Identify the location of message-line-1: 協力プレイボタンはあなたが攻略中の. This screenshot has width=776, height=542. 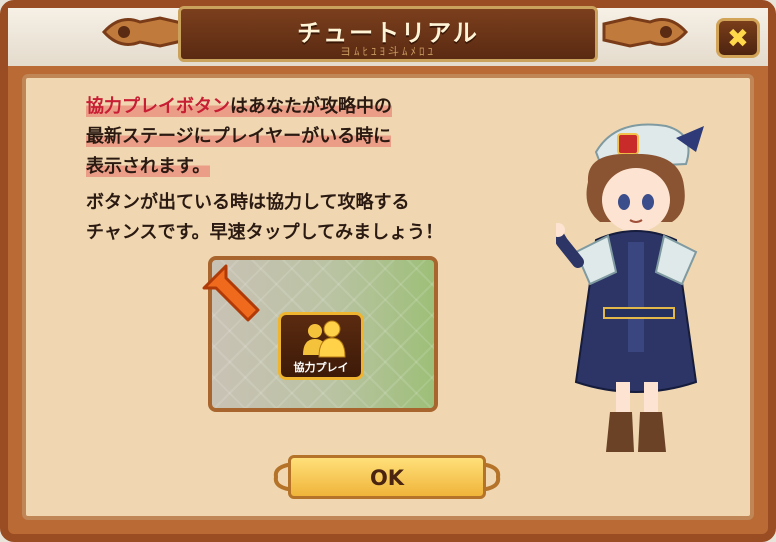
(239, 106).